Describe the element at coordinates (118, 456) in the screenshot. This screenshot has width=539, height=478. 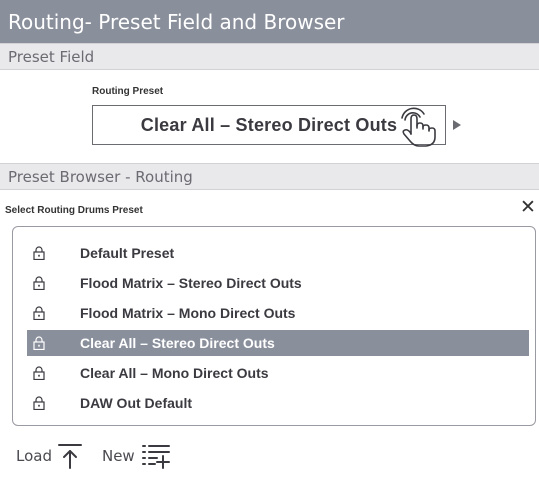
I see `new-label: New` at that location.